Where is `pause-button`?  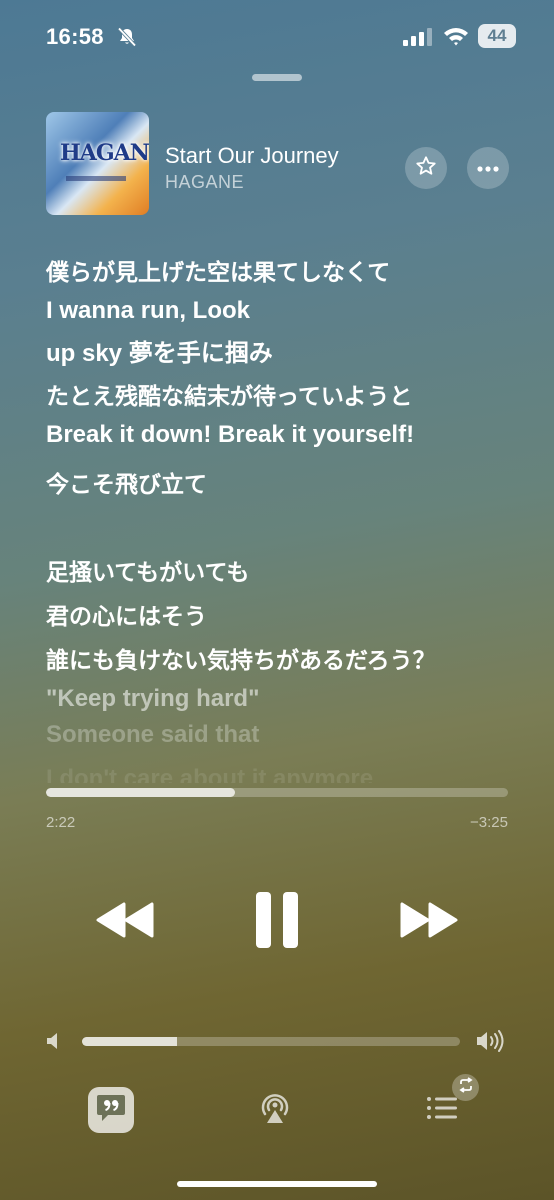
pause-button is located at coordinates (277, 922).